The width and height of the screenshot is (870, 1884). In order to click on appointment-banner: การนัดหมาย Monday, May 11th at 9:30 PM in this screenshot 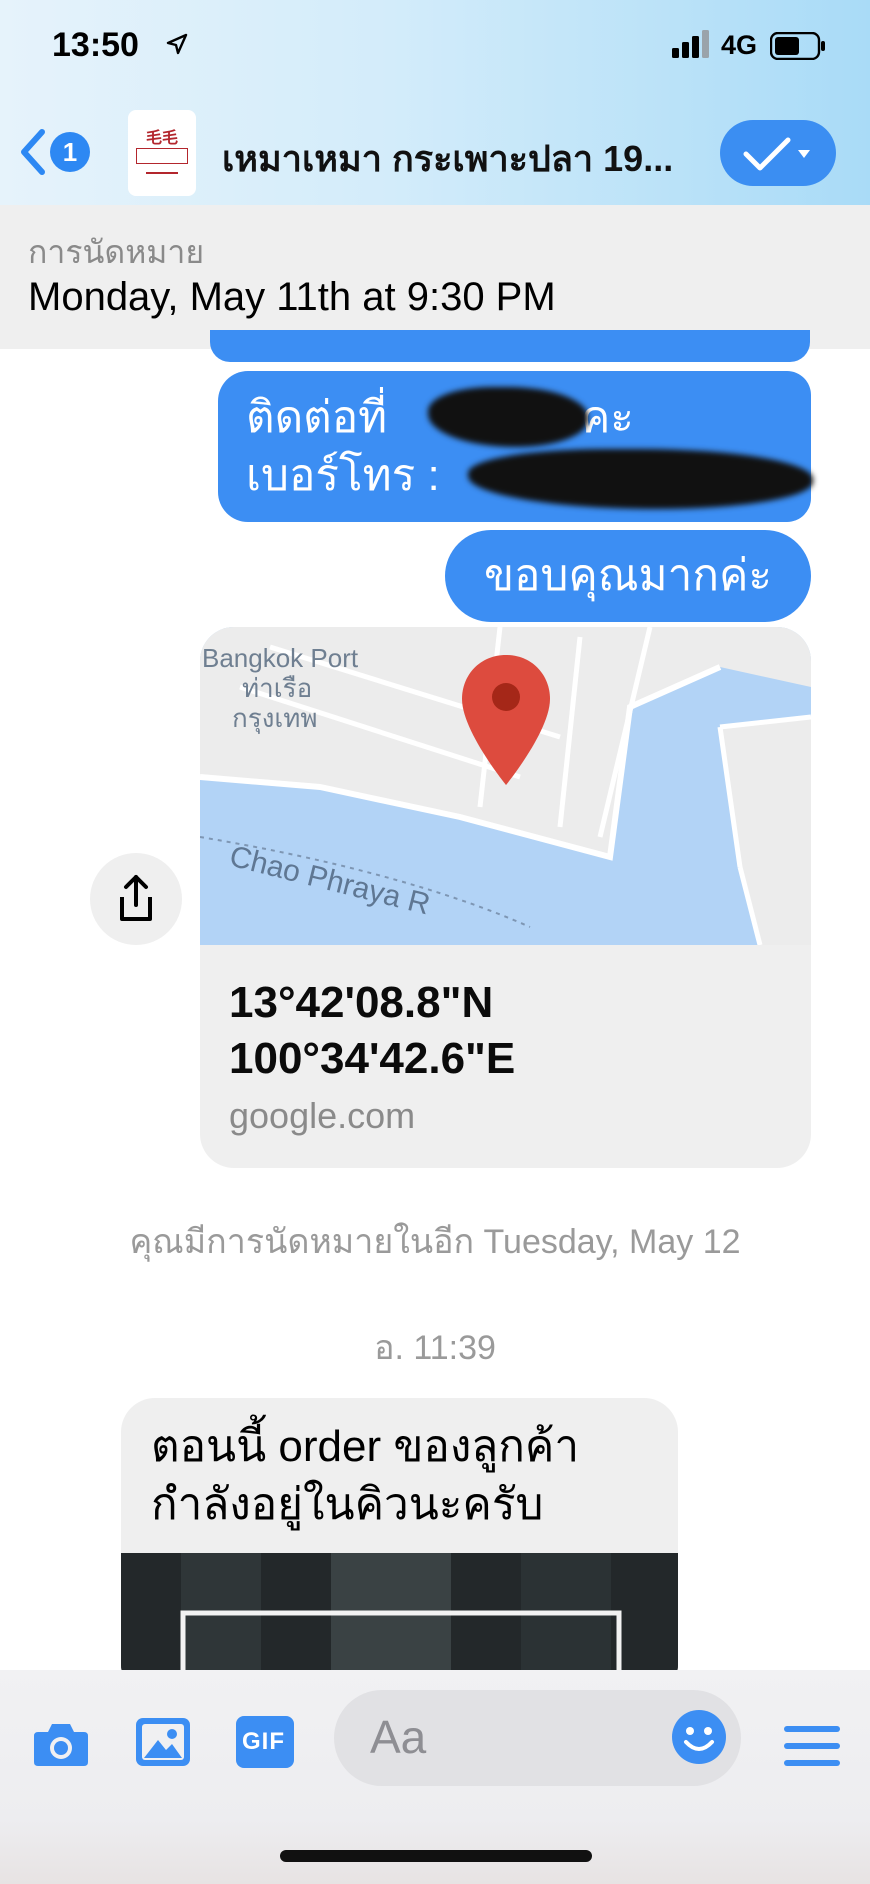, I will do `click(435, 277)`.